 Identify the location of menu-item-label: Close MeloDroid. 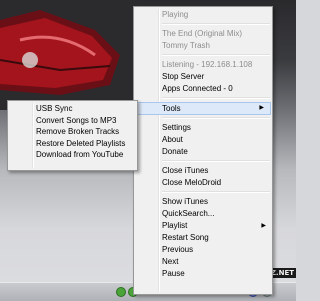
(192, 182).